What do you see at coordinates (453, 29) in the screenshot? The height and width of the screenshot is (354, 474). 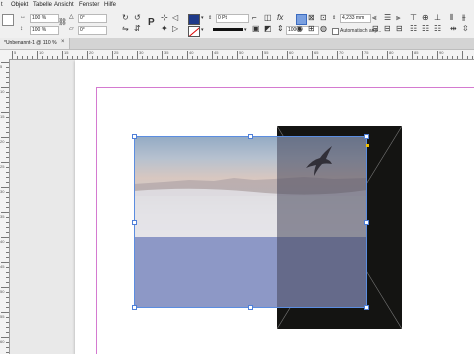 I see `space-horizontal-icon: ⇹` at bounding box center [453, 29].